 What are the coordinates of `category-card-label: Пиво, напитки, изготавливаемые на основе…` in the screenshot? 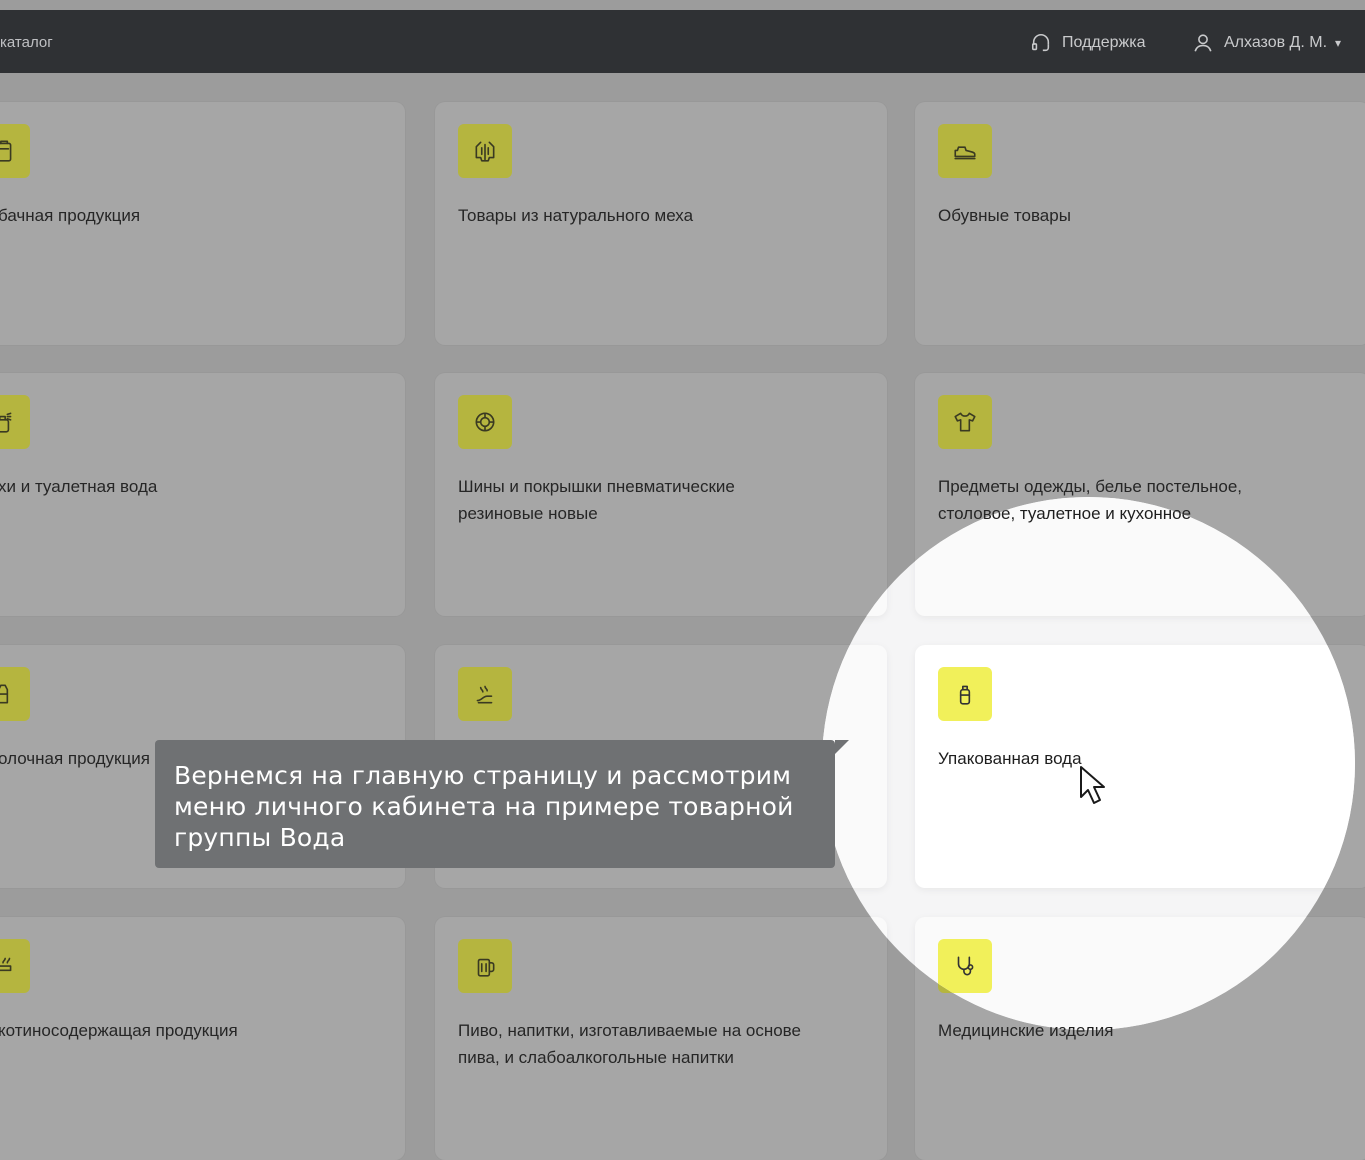 It's located at (629, 1044).